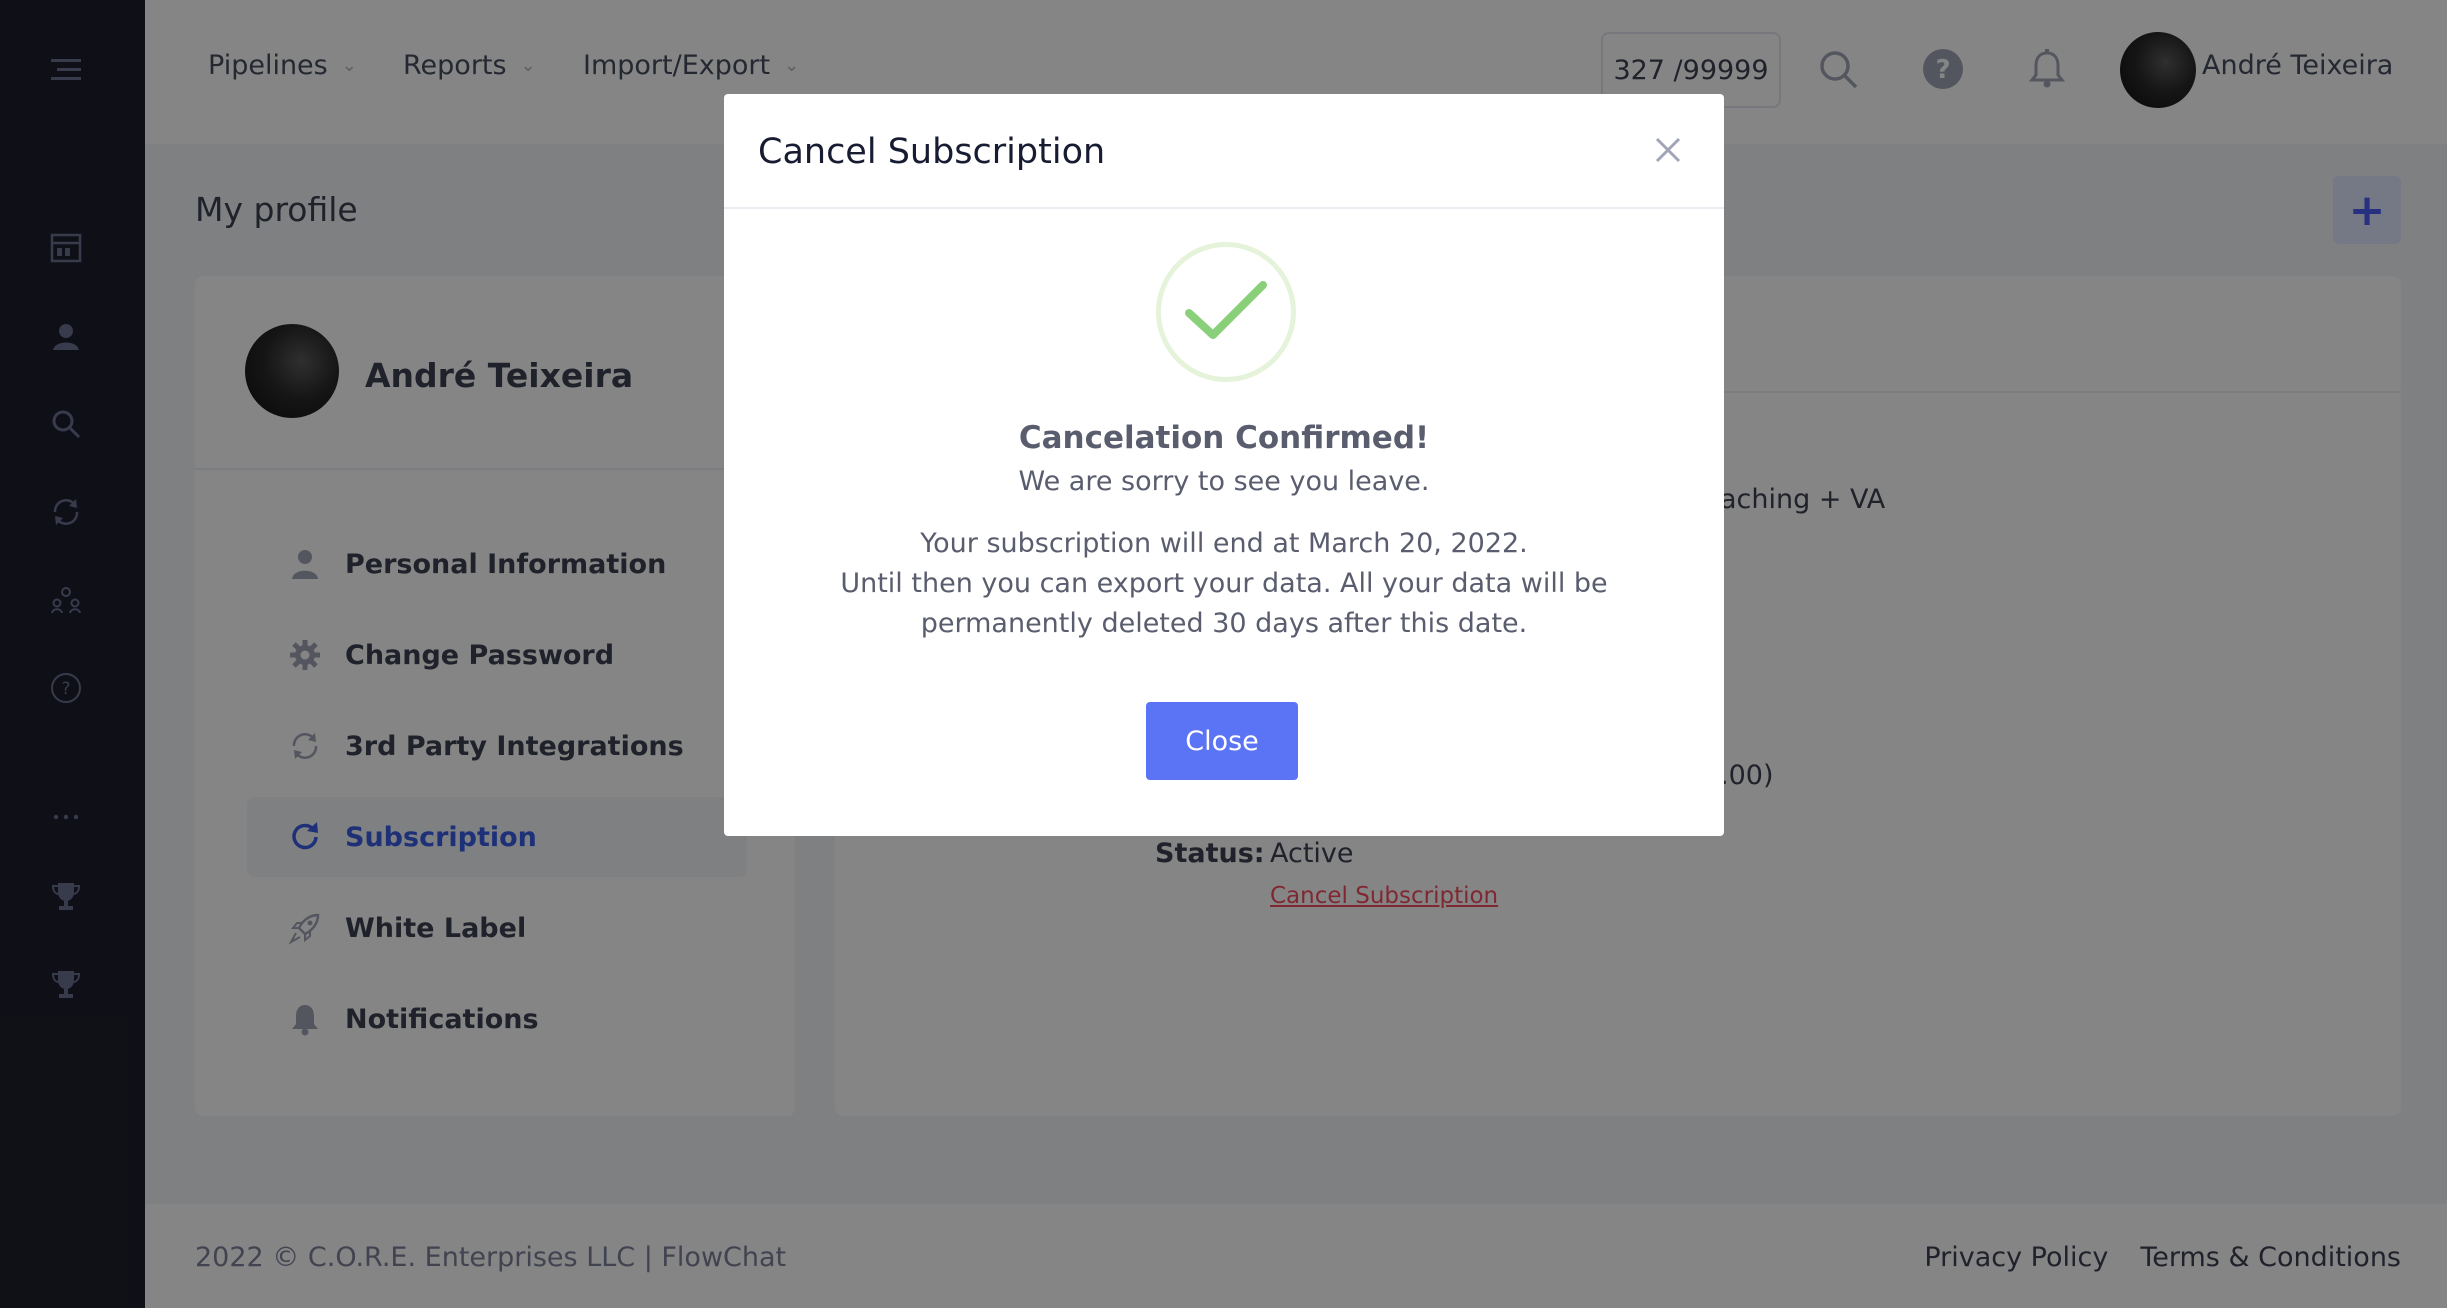 The height and width of the screenshot is (1308, 2447). What do you see at coordinates (1668, 150) in the screenshot?
I see `close-icon` at bounding box center [1668, 150].